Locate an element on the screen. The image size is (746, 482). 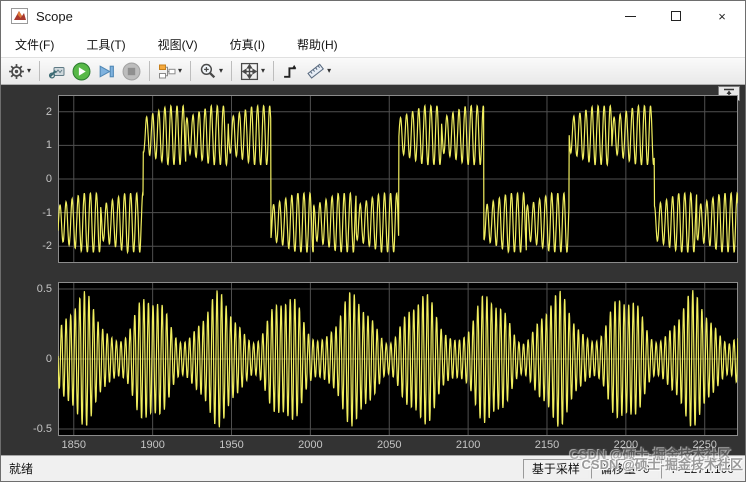
minimize-icon is located at coordinates (630, 16).